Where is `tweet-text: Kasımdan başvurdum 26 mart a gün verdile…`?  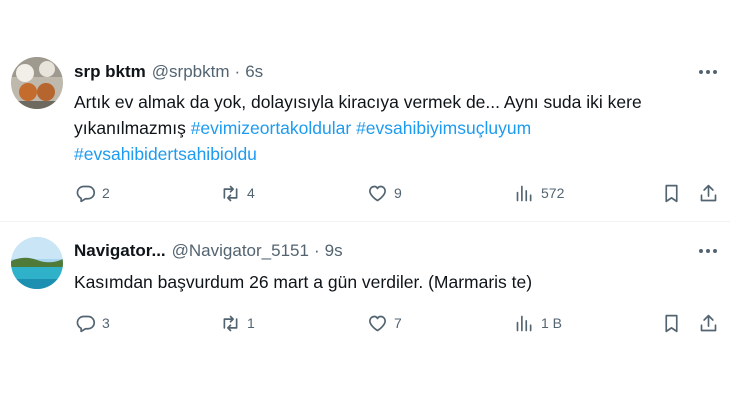
tweet-text: Kasımdan başvurdum 26 mart a gün verdile… is located at coordinates (394, 282).